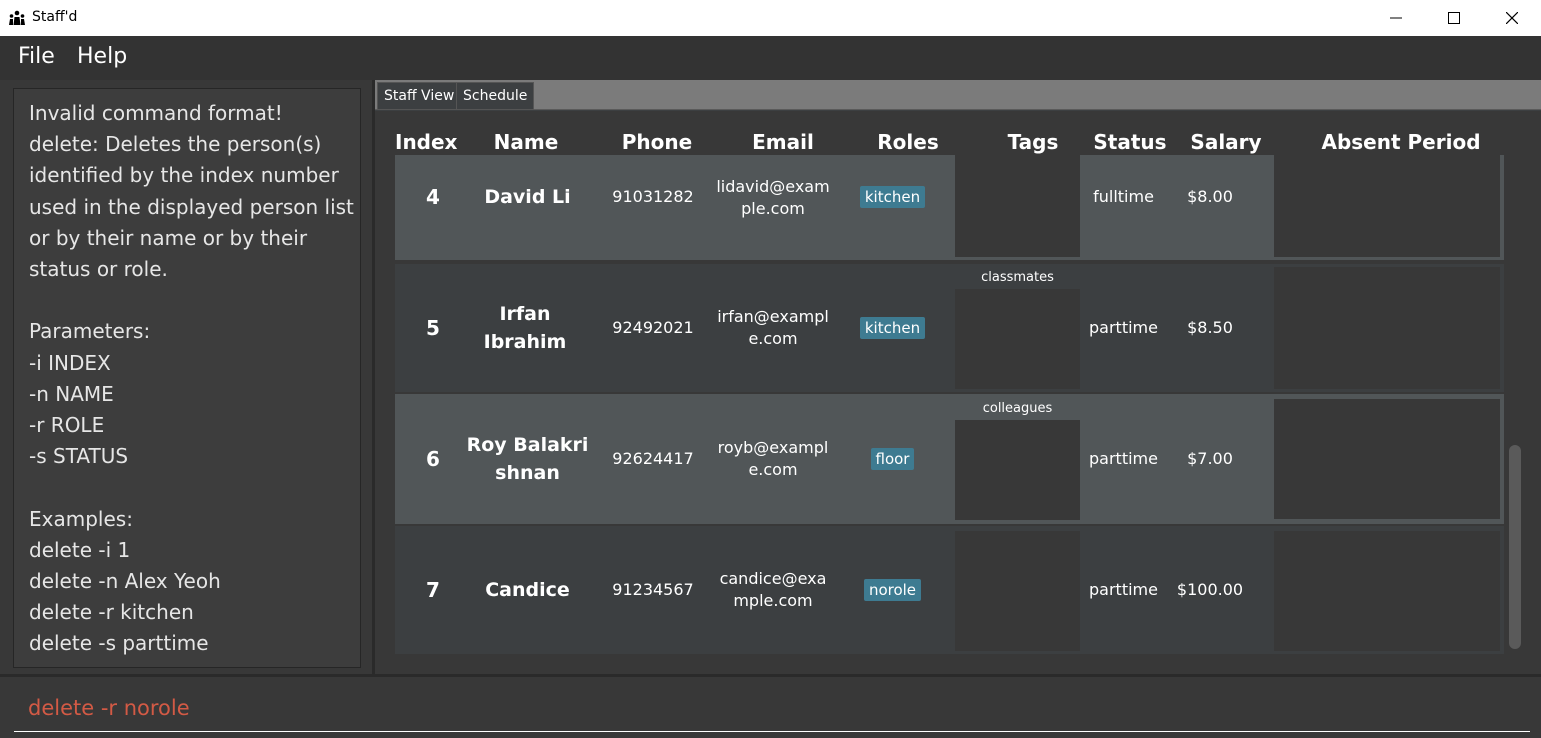 The image size is (1541, 738). Describe the element at coordinates (657, 142) in the screenshot. I see `header-phone: Phone` at that location.